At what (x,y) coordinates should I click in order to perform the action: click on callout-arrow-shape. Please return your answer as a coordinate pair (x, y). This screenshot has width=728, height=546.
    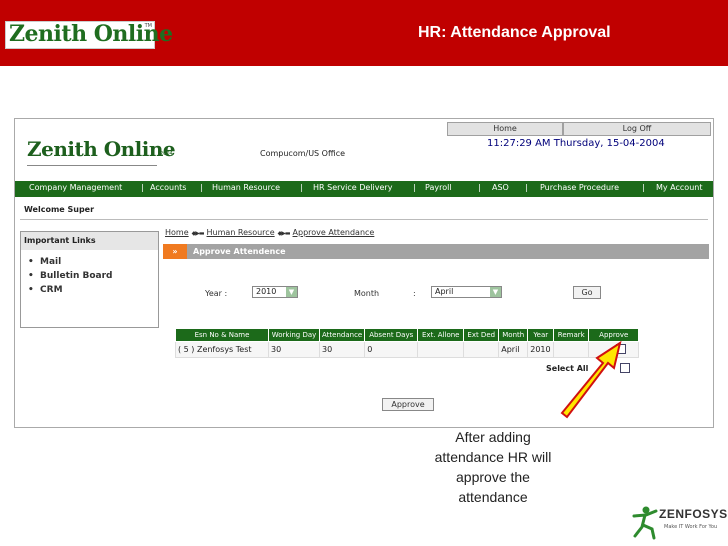
    Looking at the image, I should click on (591, 379).